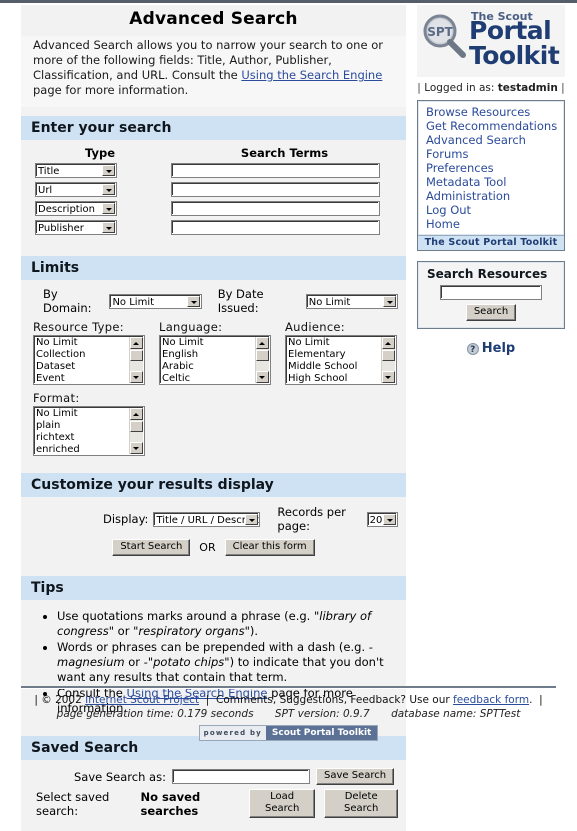  What do you see at coordinates (361, 803) in the screenshot?
I see `delete-search-button: Delete Search` at bounding box center [361, 803].